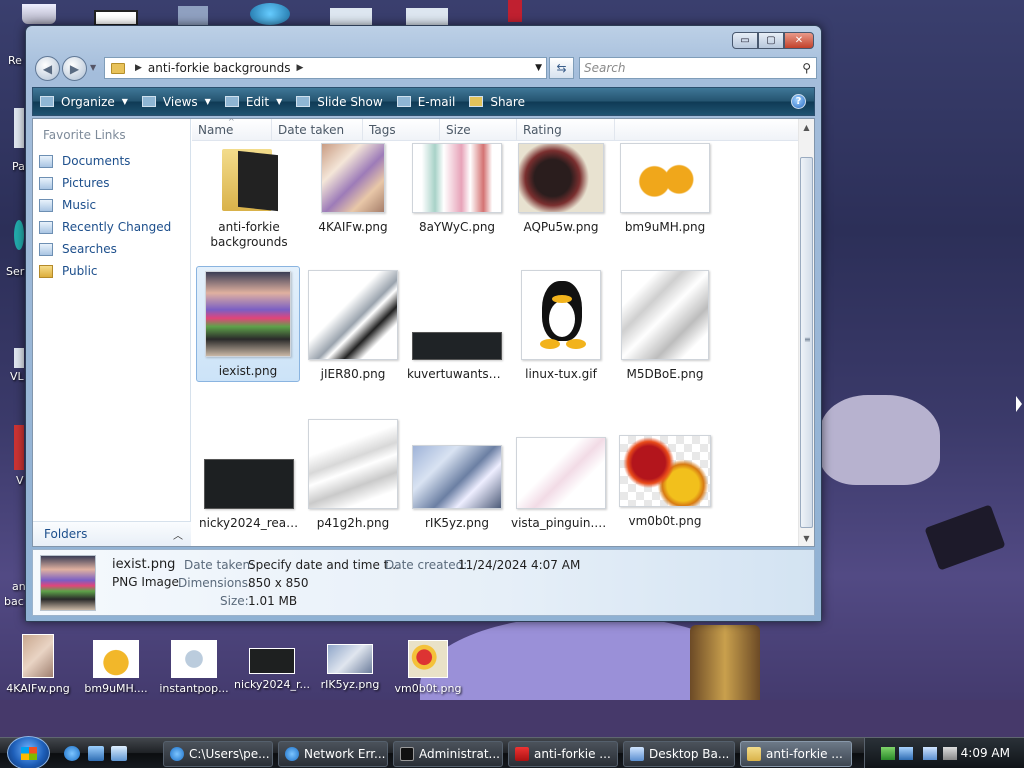 The width and height of the screenshot is (1024, 768). Describe the element at coordinates (207, 101) in the screenshot. I see `chevron-down-icon: ▼` at that location.